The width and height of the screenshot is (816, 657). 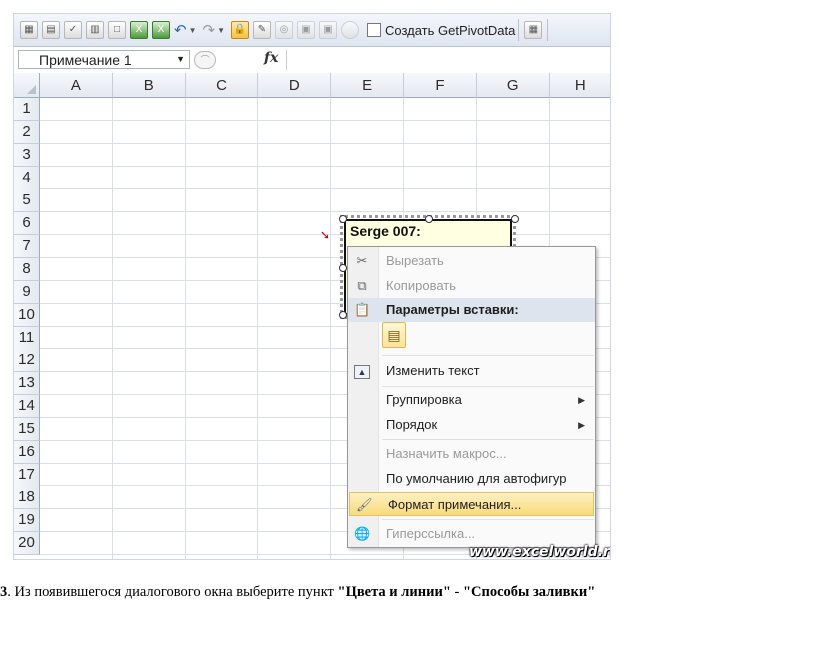 I want to click on column-header: E, so click(x=367, y=85).